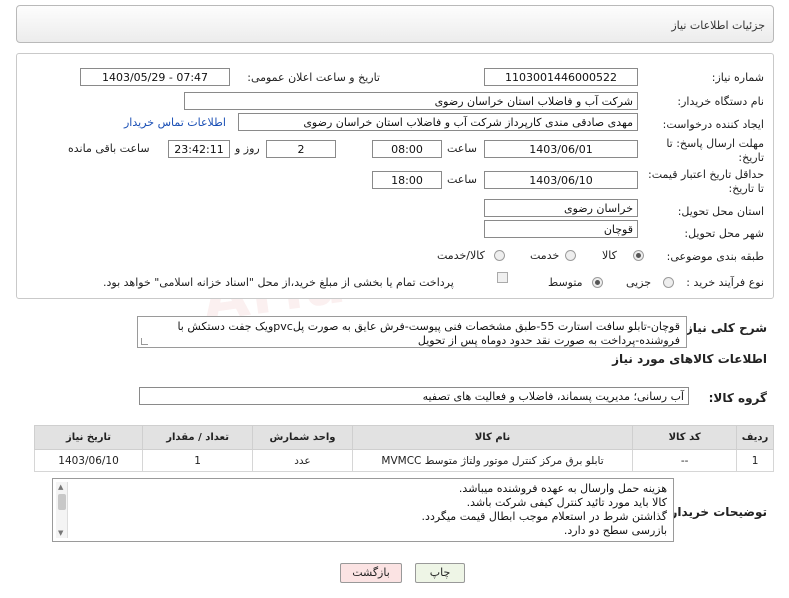  I want to click on cell-row-number: 1, so click(755, 460).